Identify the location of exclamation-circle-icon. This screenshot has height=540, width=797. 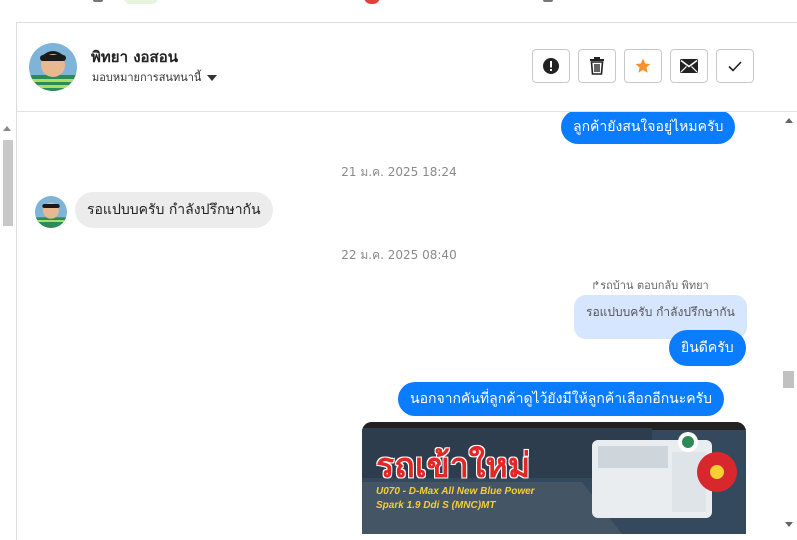
(551, 66).